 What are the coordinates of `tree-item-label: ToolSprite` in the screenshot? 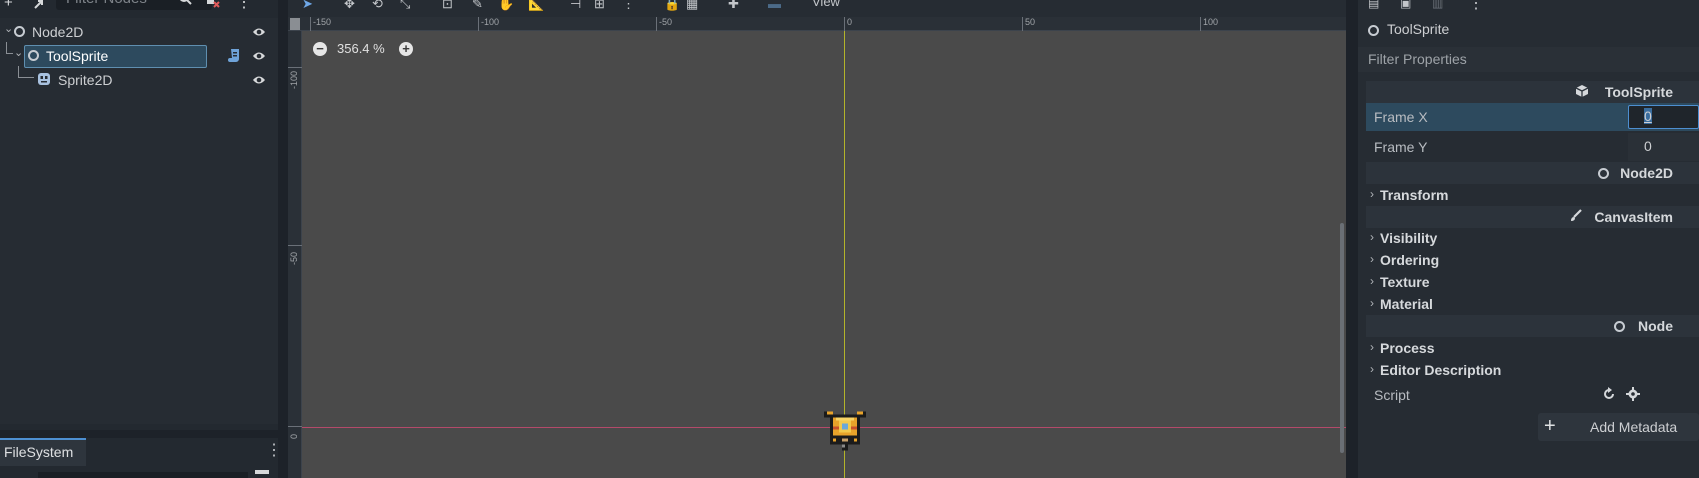 It's located at (77, 56).